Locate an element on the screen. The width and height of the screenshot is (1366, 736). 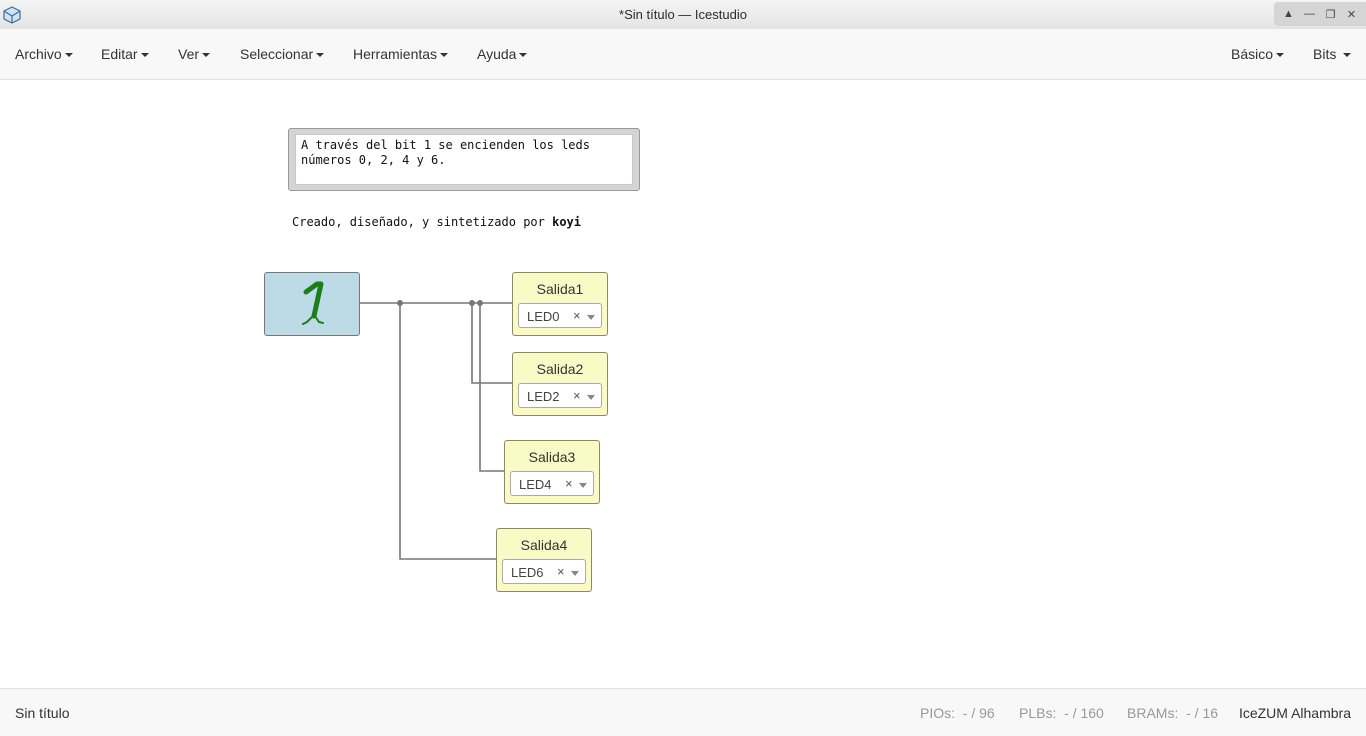
window-controls: ▲ — ❐ ✕ is located at coordinates (1320, 14).